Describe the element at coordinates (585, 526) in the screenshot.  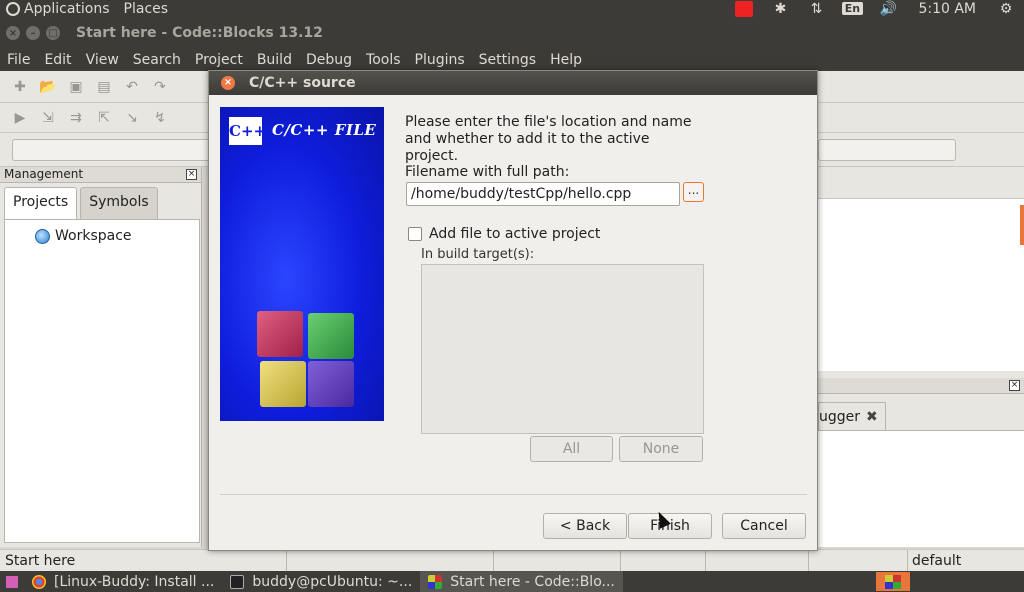
I see `back-button: < Back` at that location.